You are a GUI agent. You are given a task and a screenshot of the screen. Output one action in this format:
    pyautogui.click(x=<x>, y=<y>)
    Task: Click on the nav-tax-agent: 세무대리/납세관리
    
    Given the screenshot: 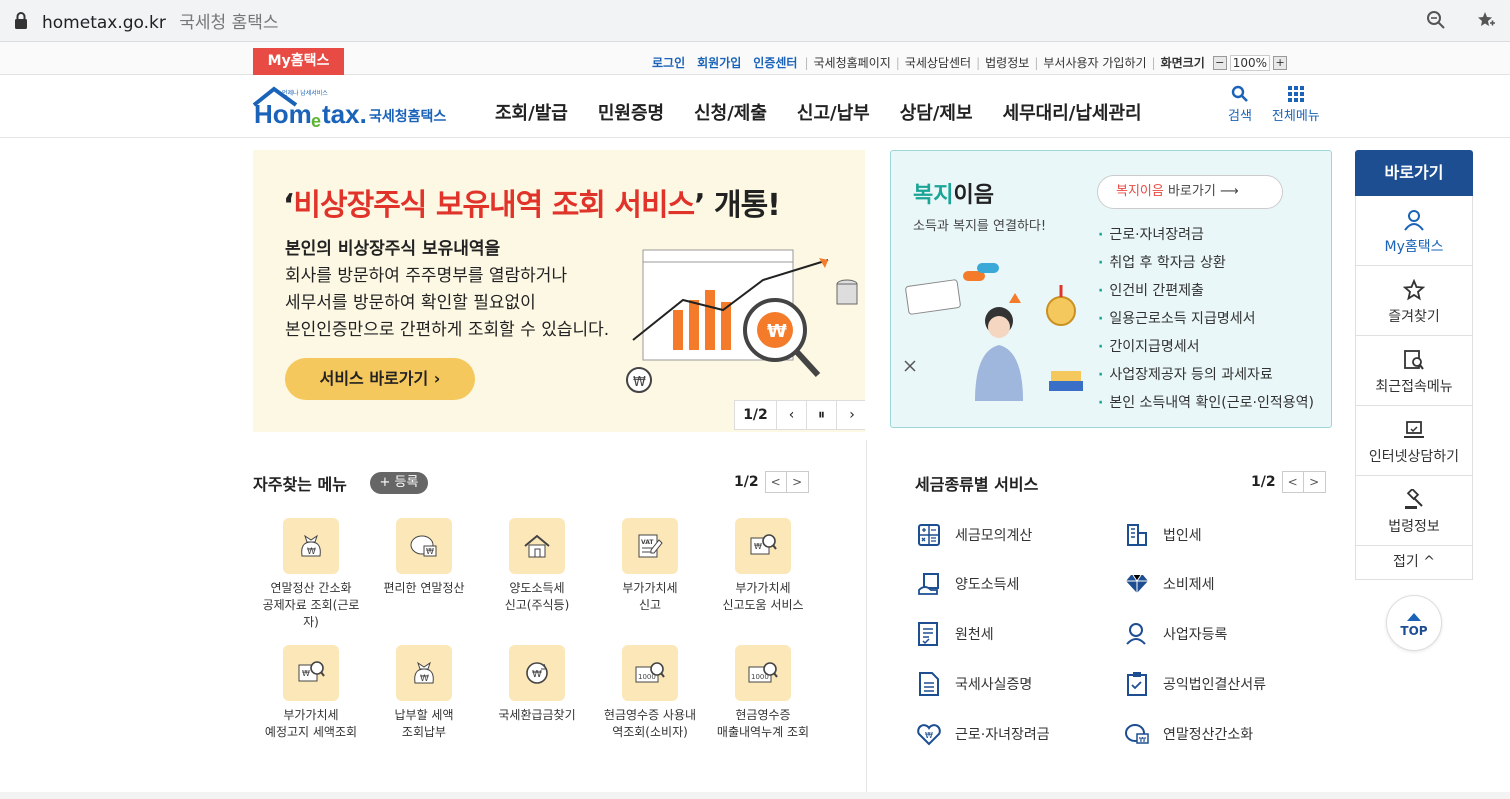 What is the action you would take?
    pyautogui.click(x=1072, y=112)
    